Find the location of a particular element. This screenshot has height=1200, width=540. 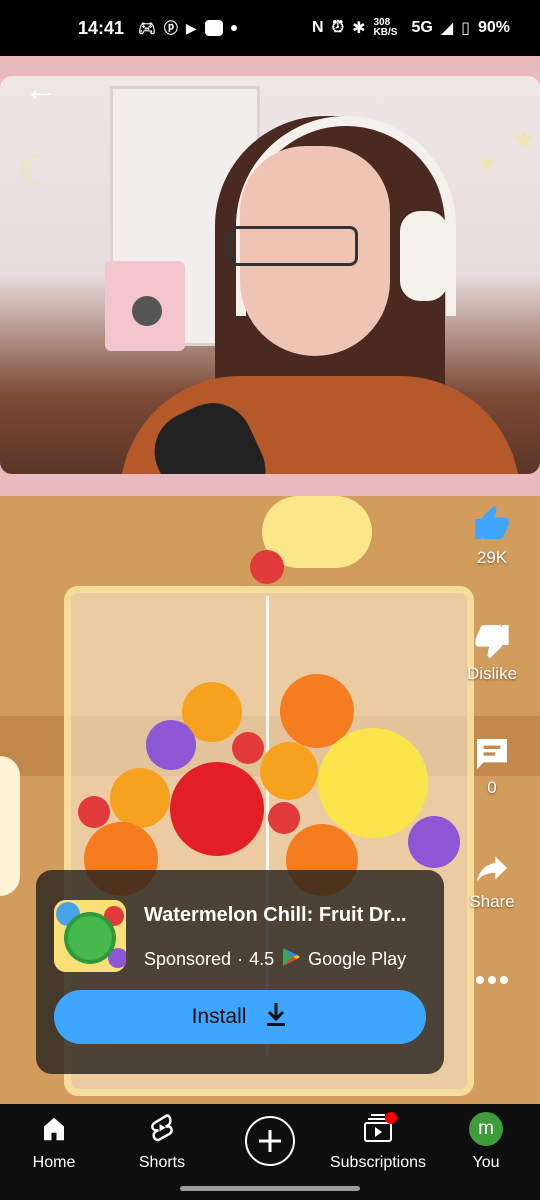

youtube-icon: ▶ is located at coordinates (191, 27).